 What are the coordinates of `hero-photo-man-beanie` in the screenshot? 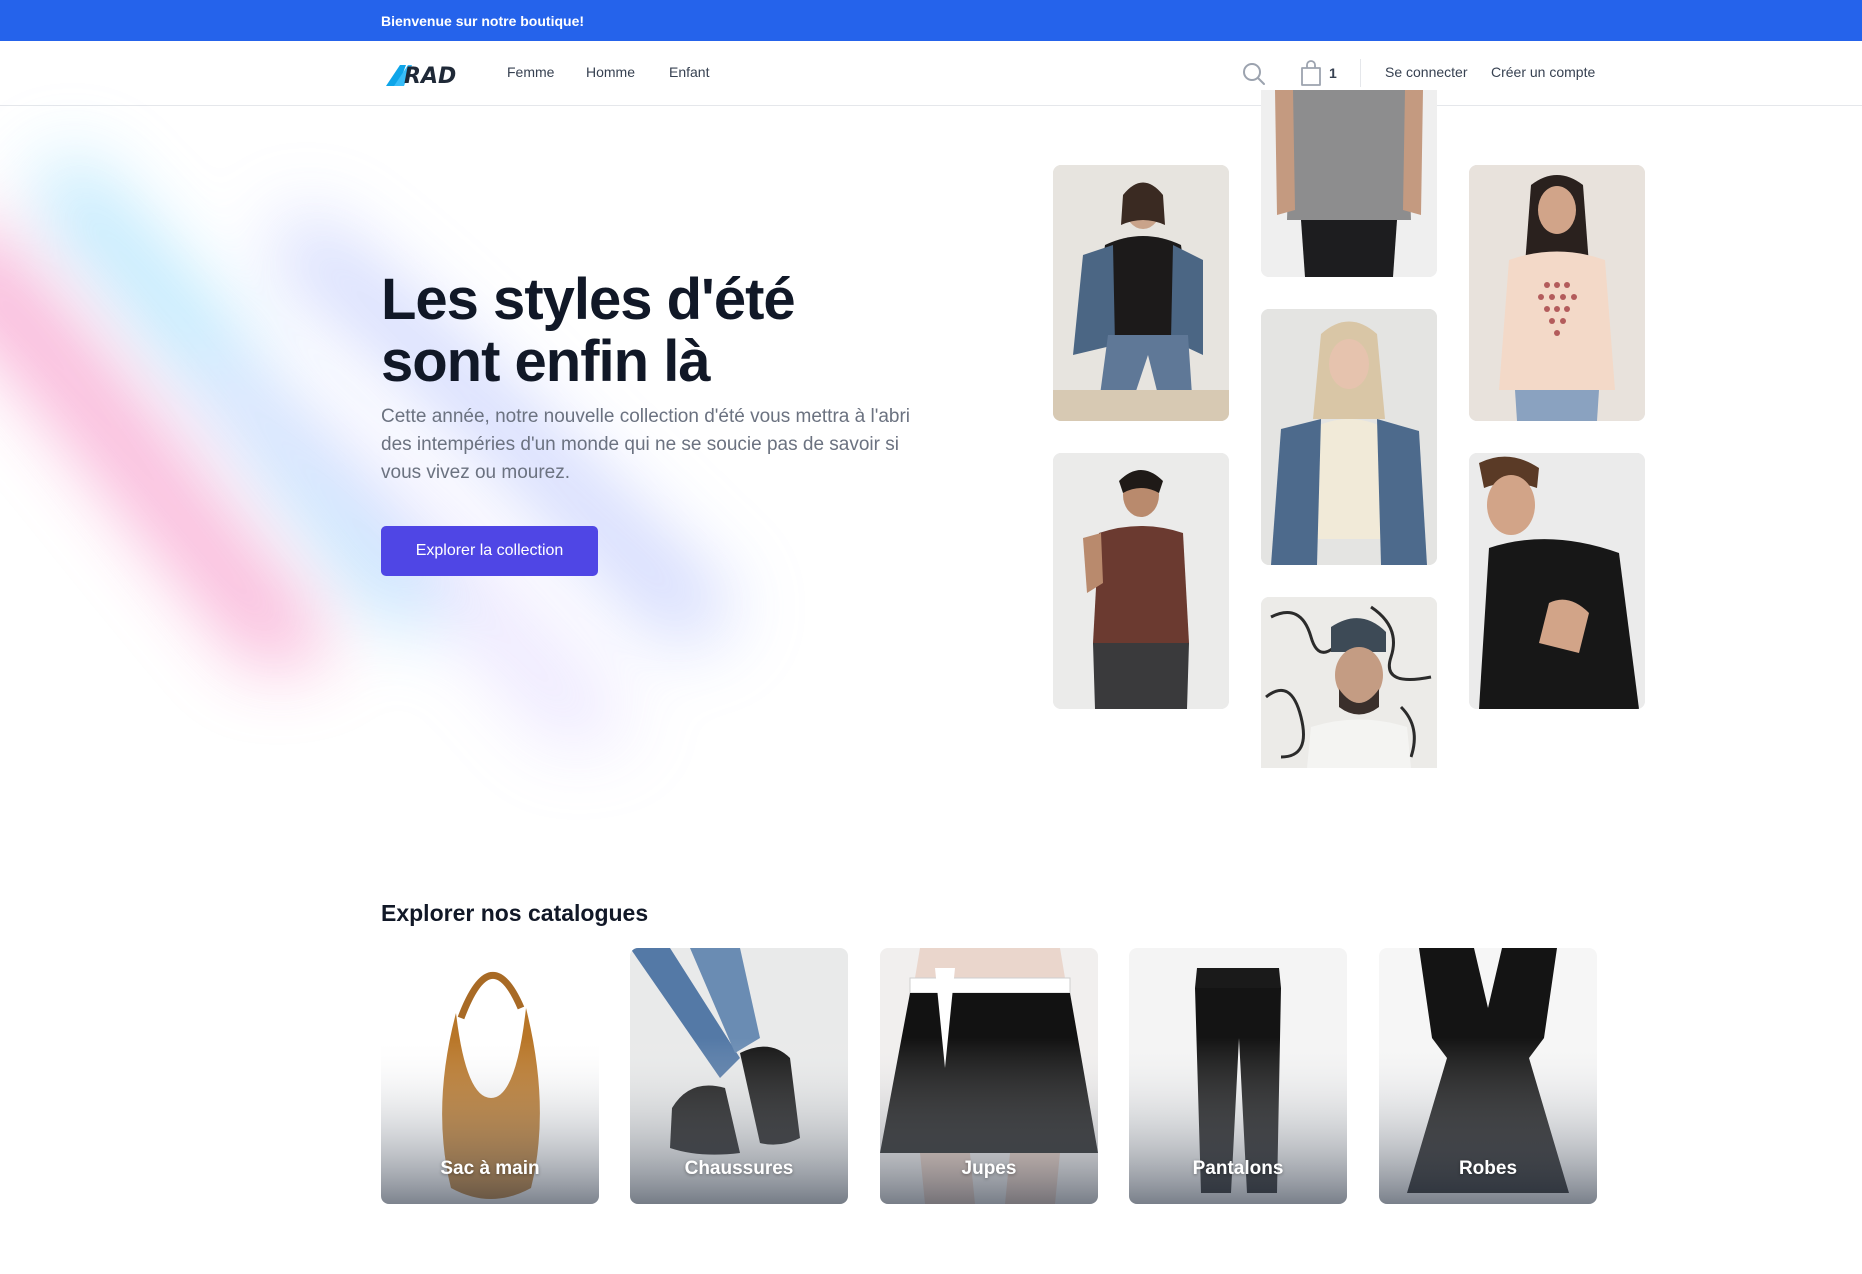 It's located at (1349, 682).